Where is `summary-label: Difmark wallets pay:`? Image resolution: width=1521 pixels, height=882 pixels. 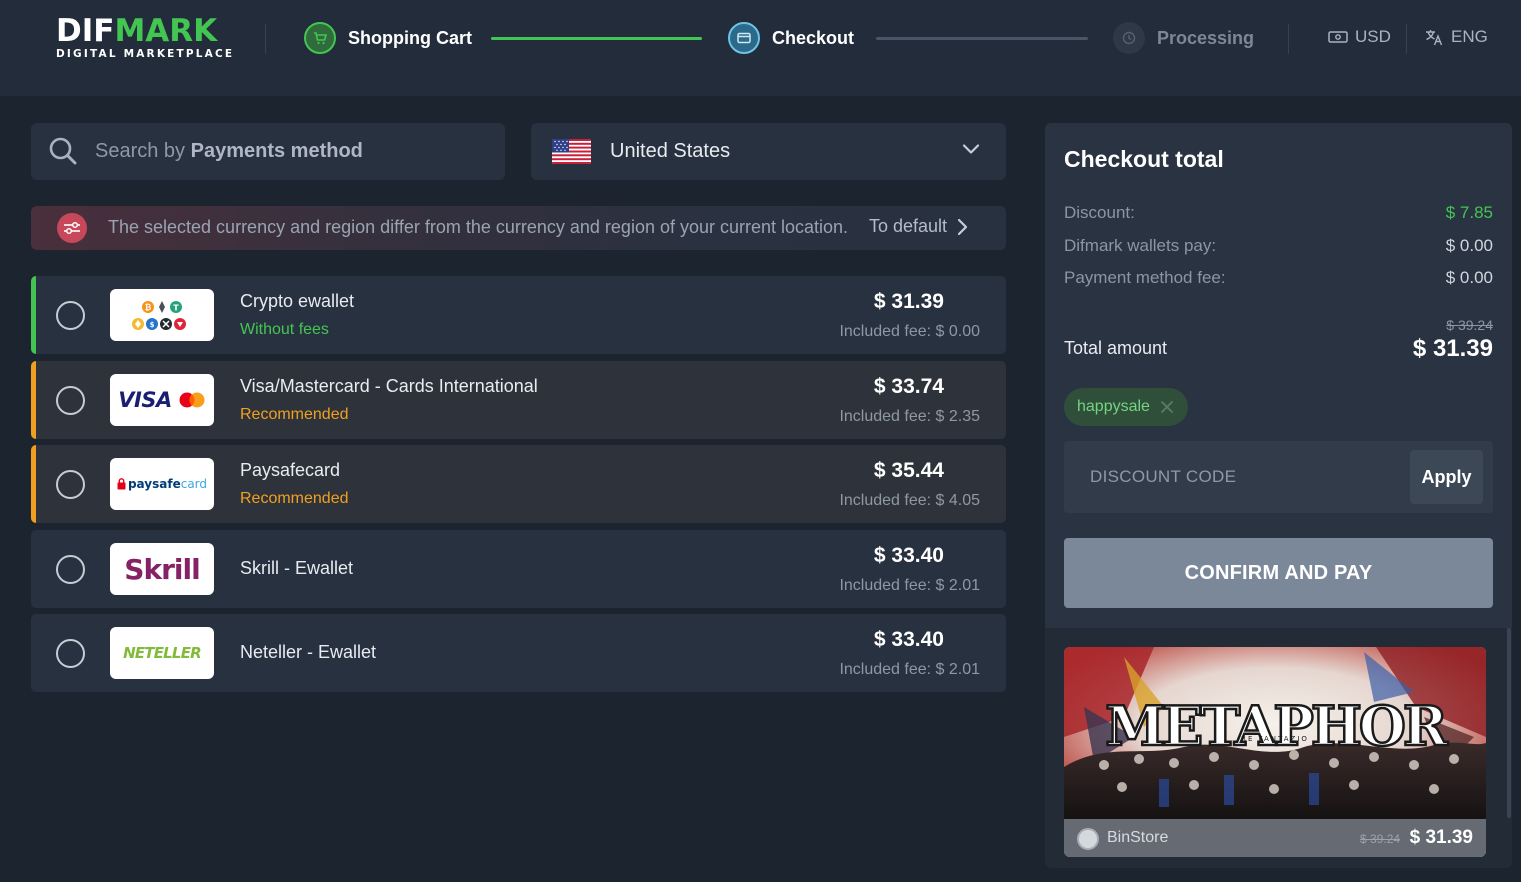 summary-label: Difmark wallets pay: is located at coordinates (1140, 245).